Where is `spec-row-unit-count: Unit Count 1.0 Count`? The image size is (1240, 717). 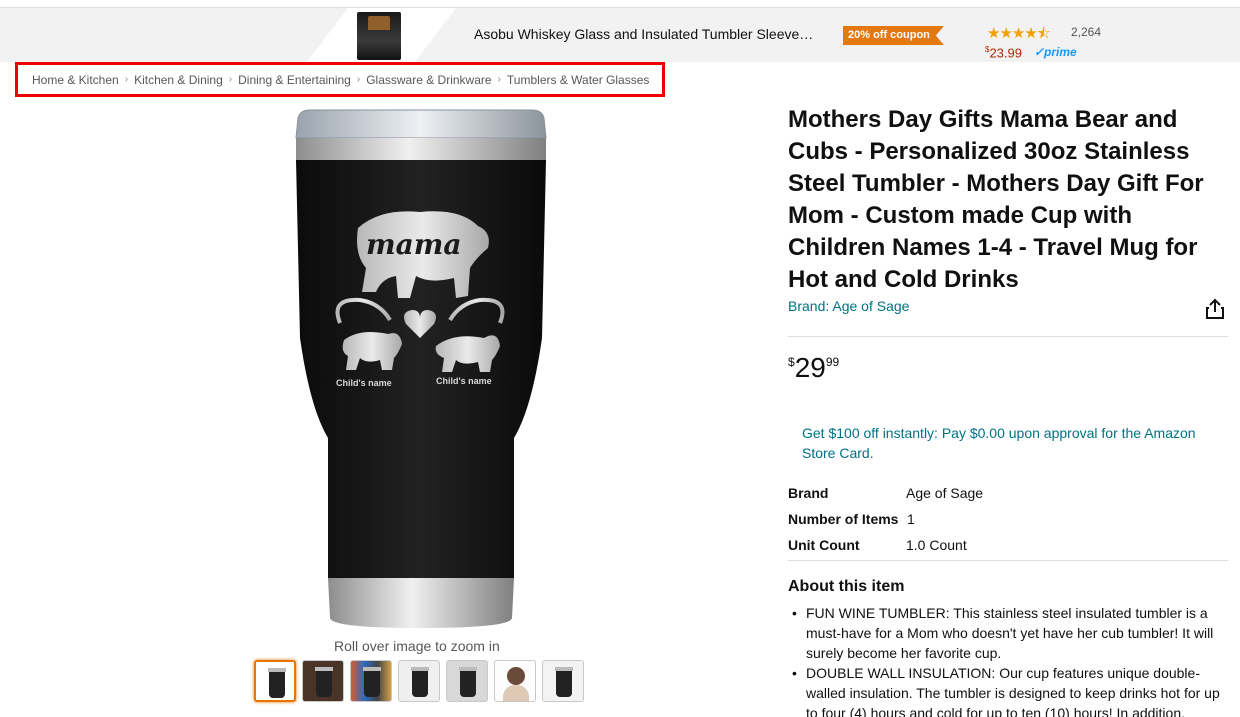
spec-row-unit-count: Unit Count 1.0 Count is located at coordinates (885, 545).